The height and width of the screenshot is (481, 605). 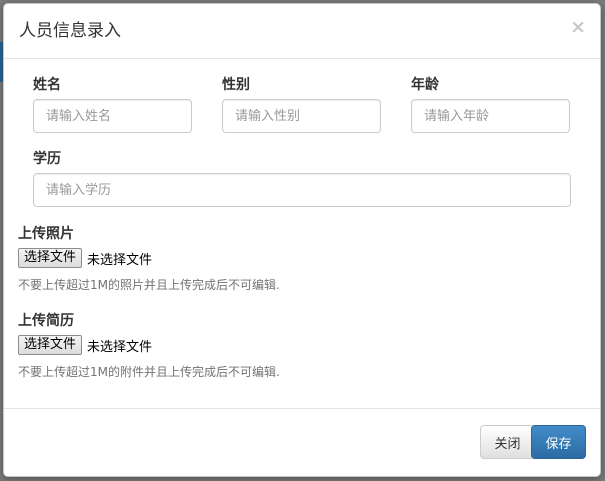 What do you see at coordinates (46, 234) in the screenshot?
I see `photo-upload-label: 上传照片` at bounding box center [46, 234].